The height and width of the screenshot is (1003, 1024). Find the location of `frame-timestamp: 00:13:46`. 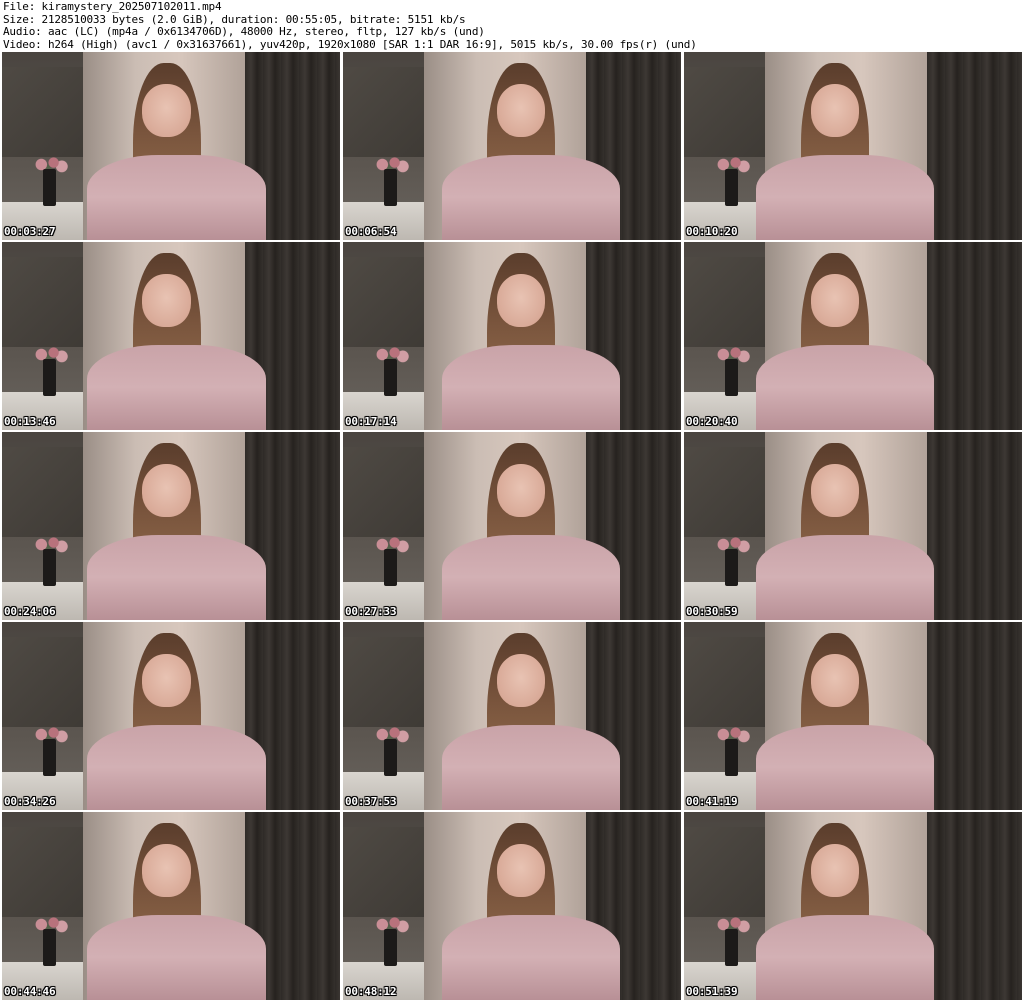

frame-timestamp: 00:13:46 is located at coordinates (30, 421).